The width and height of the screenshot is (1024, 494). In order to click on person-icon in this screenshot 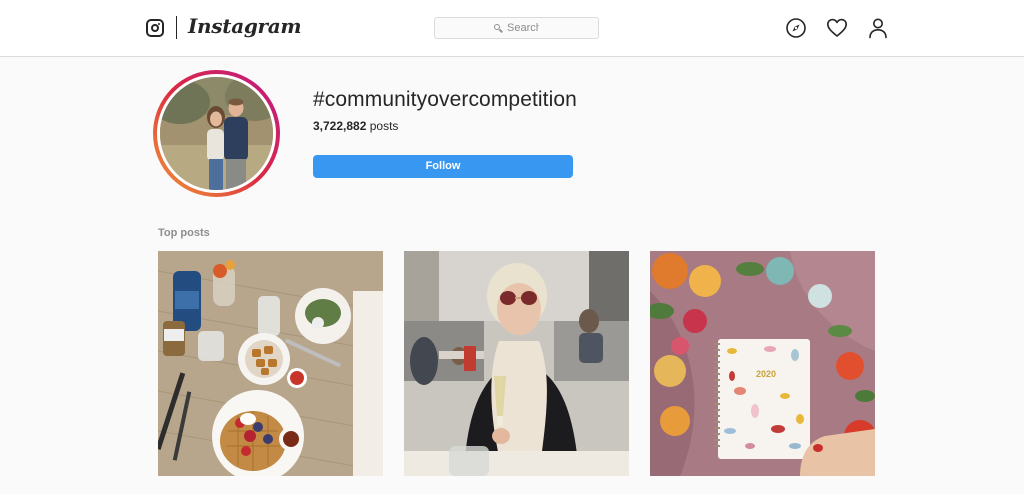, I will do `click(878, 28)`.